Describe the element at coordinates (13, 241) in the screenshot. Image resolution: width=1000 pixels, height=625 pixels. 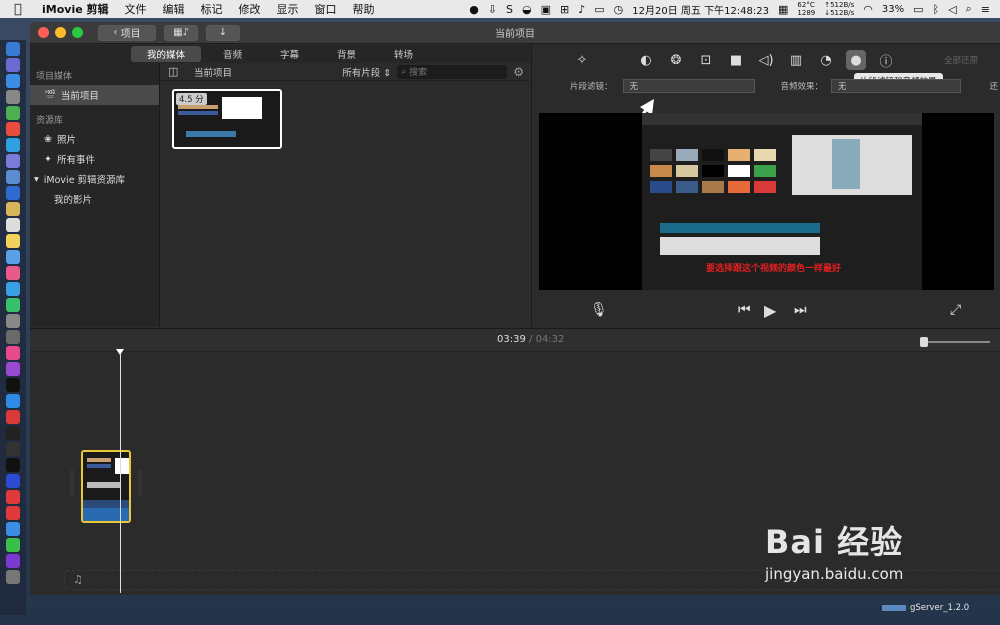
I see `stickies-icon` at that location.